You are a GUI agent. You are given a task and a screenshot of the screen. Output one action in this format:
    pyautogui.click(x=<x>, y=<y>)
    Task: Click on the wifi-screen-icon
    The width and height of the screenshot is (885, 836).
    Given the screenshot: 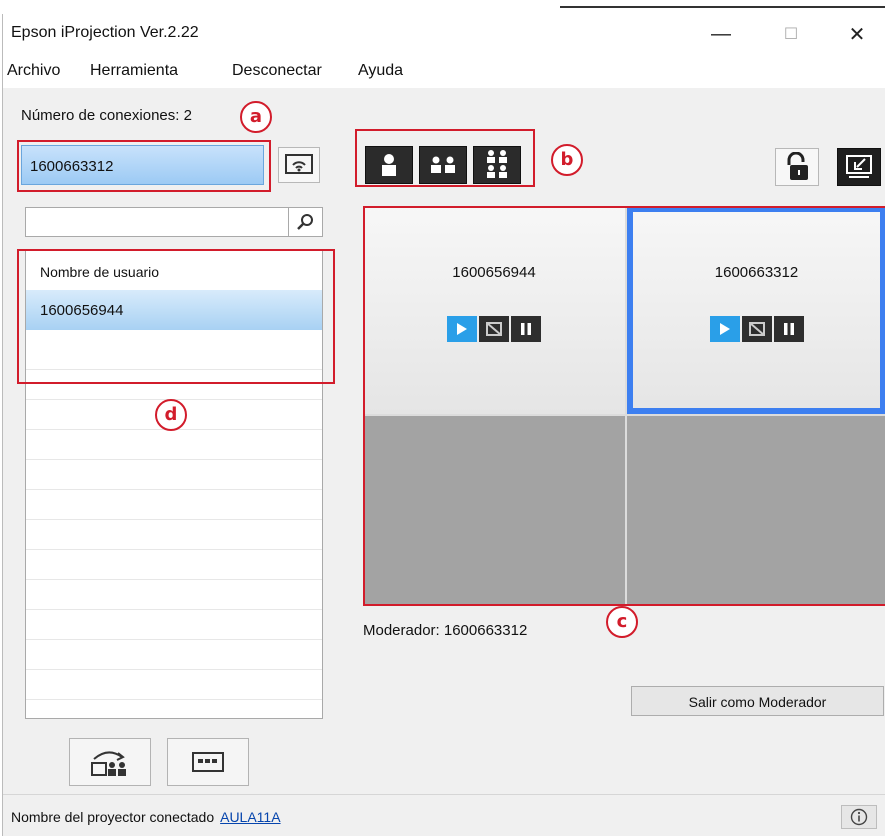 What is the action you would take?
    pyautogui.click(x=299, y=164)
    